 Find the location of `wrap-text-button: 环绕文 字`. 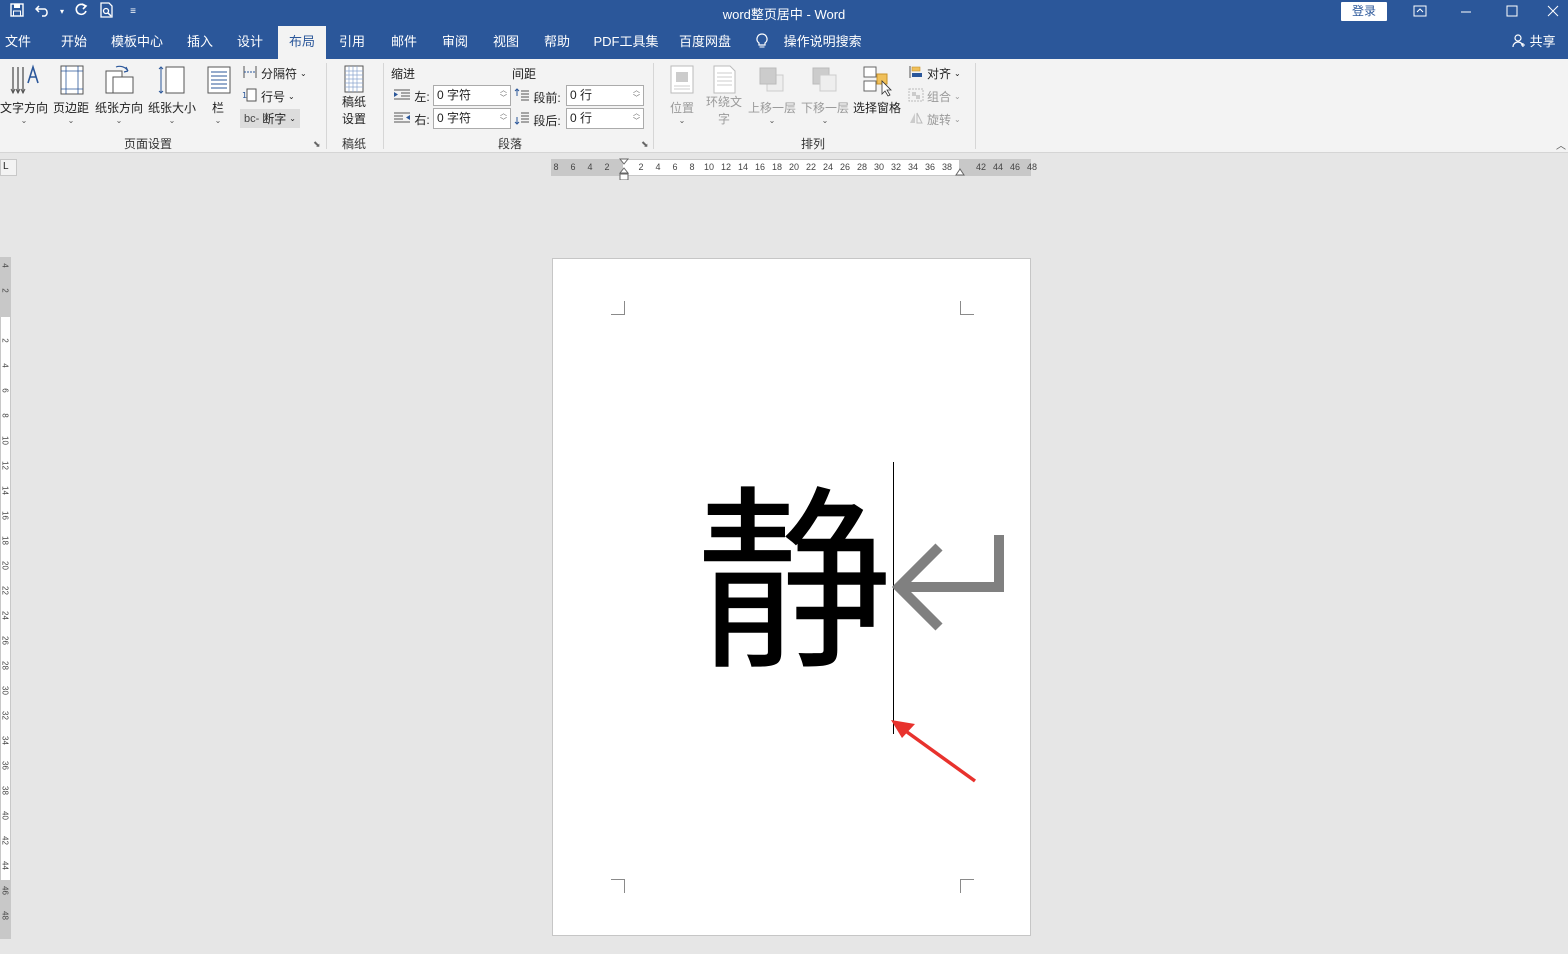

wrap-text-button: 环绕文 字 is located at coordinates (724, 95).